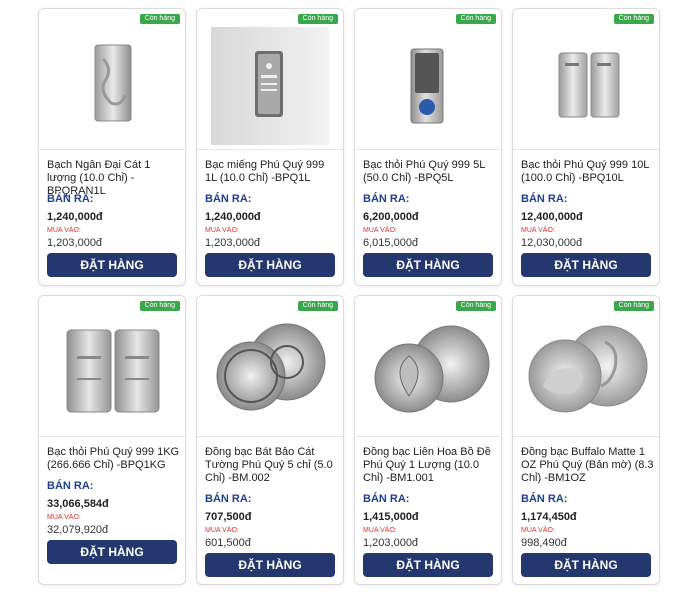 Image resolution: width=700 pixels, height=596 pixels. Describe the element at coordinates (78, 530) in the screenshot. I see `buy-price: 32,079,920đ` at that location.